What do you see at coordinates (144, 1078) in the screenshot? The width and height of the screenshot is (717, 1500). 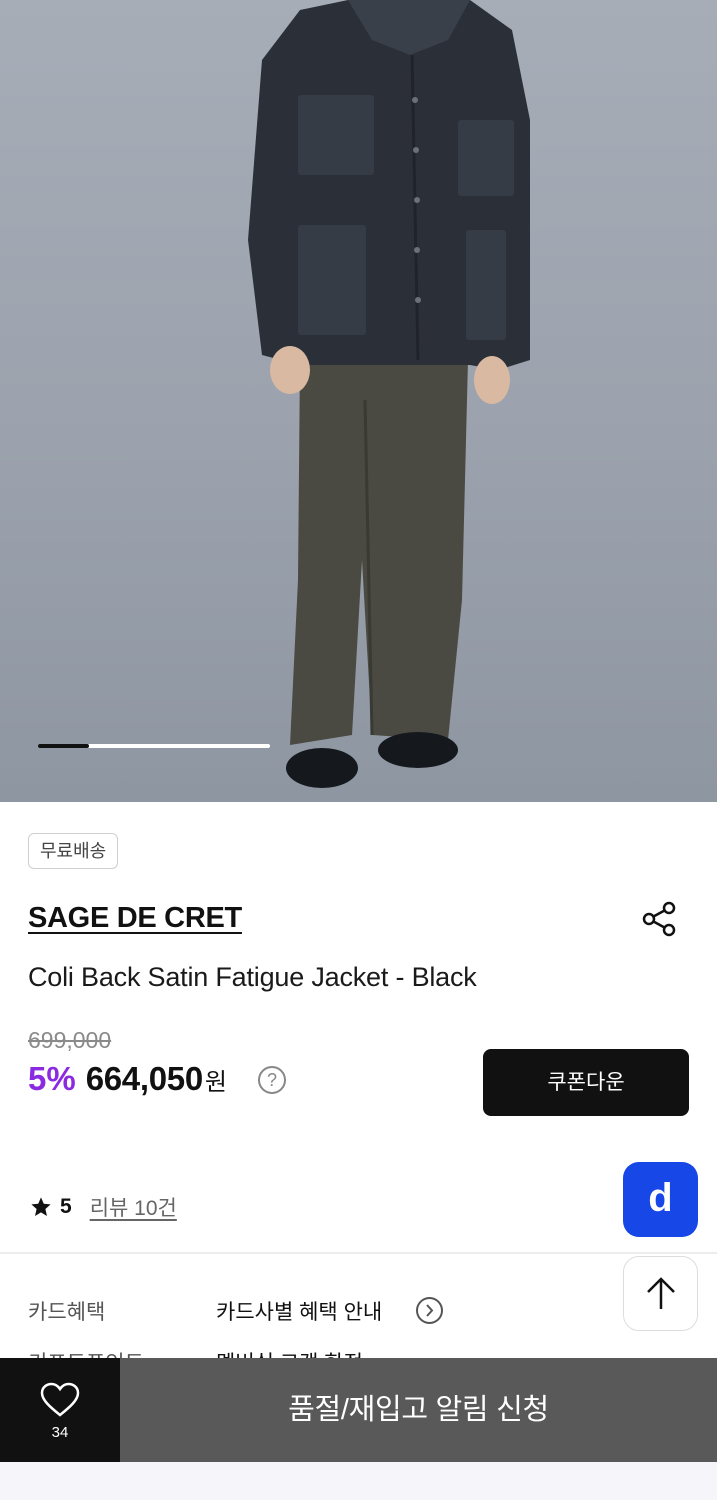 I see `sale-price: 664,050` at bounding box center [144, 1078].